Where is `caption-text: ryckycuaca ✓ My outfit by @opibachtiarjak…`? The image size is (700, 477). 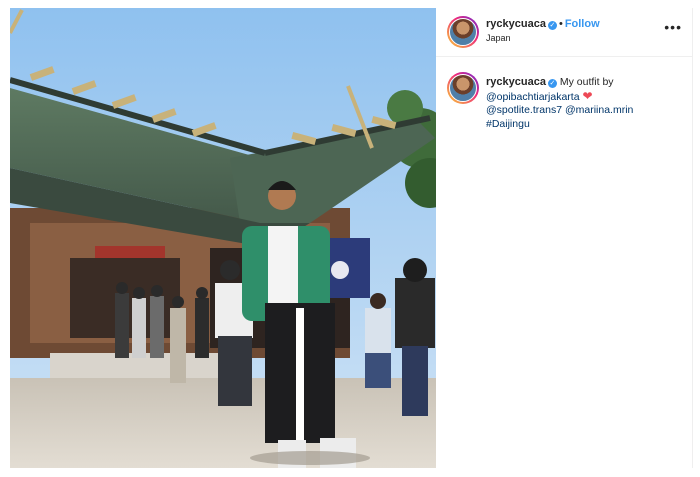
caption-text: ryckycuaca ✓ My outfit by @opibachtiarjak… is located at coordinates (586, 103).